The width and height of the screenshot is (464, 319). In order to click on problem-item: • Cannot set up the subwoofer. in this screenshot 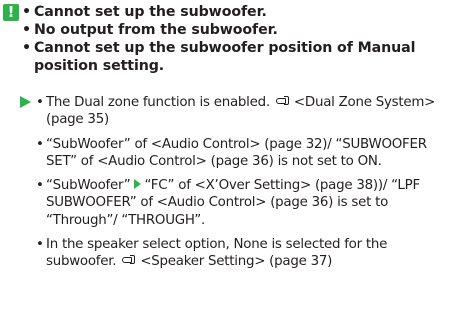, I will do `click(242, 12)`.